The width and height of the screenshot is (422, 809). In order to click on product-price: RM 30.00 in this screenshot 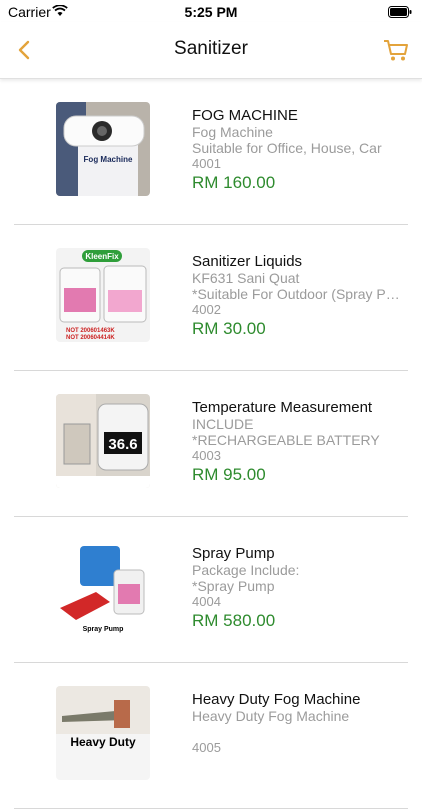, I will do `click(229, 328)`.